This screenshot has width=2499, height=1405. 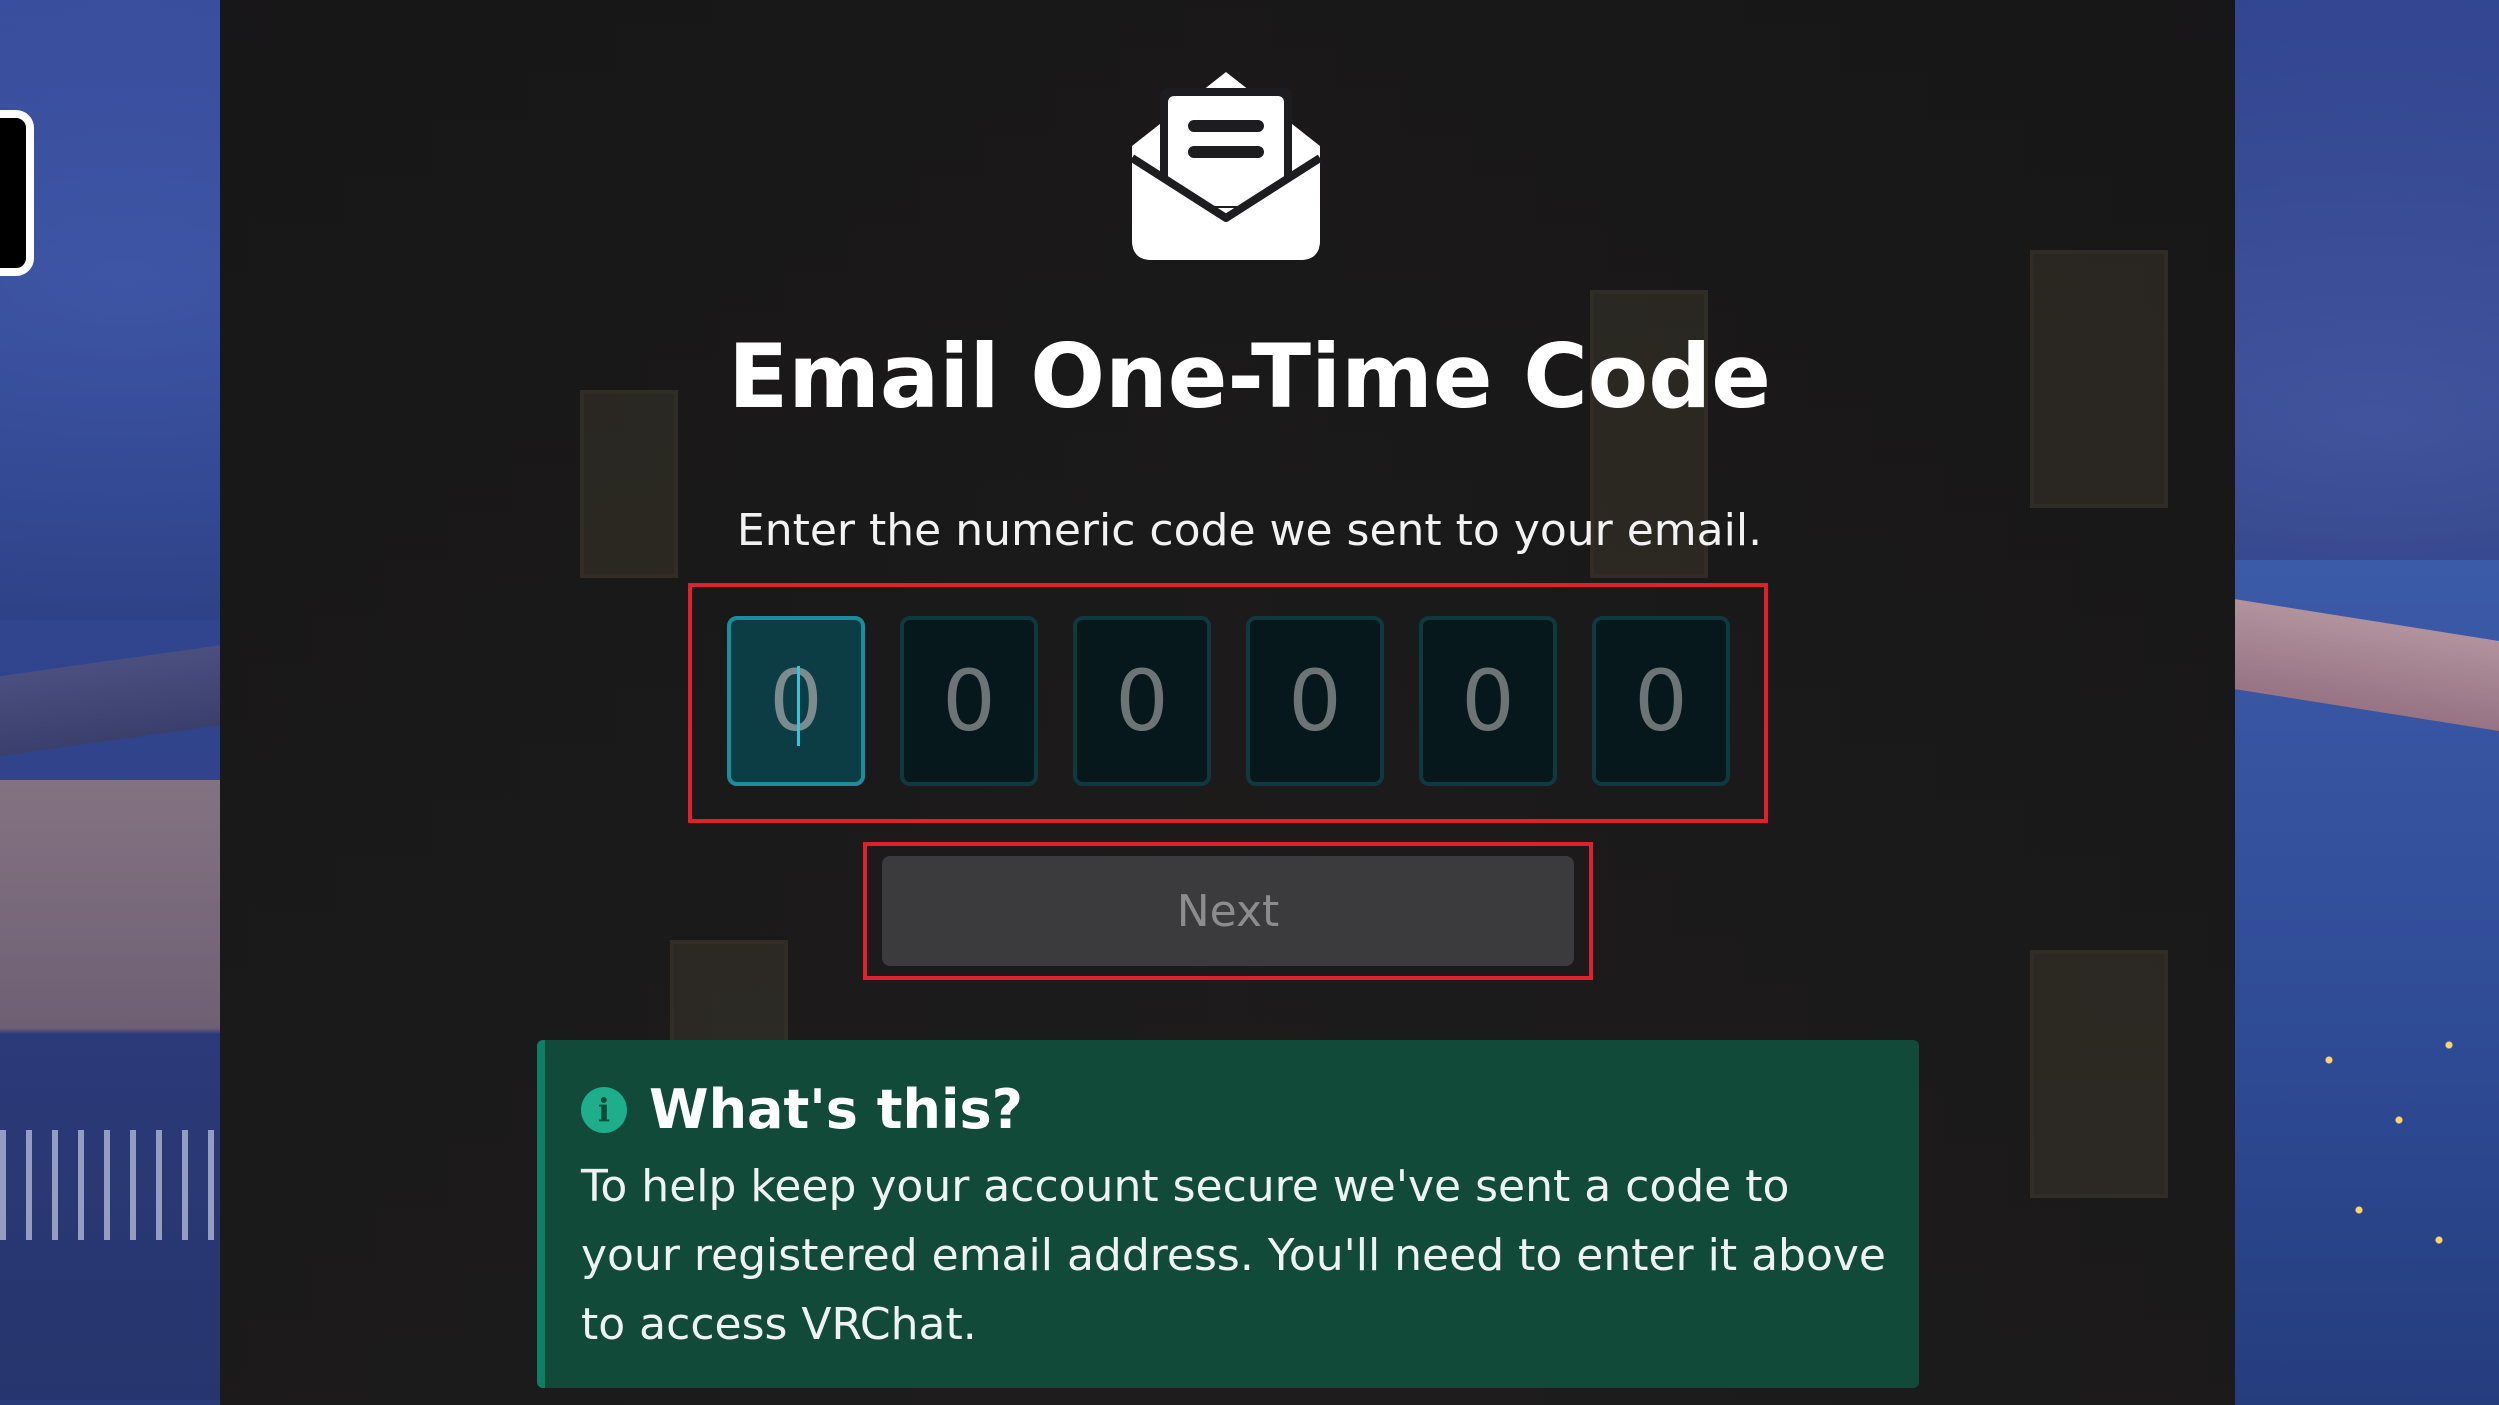 I want to click on info-title: What's this?, so click(x=836, y=1109).